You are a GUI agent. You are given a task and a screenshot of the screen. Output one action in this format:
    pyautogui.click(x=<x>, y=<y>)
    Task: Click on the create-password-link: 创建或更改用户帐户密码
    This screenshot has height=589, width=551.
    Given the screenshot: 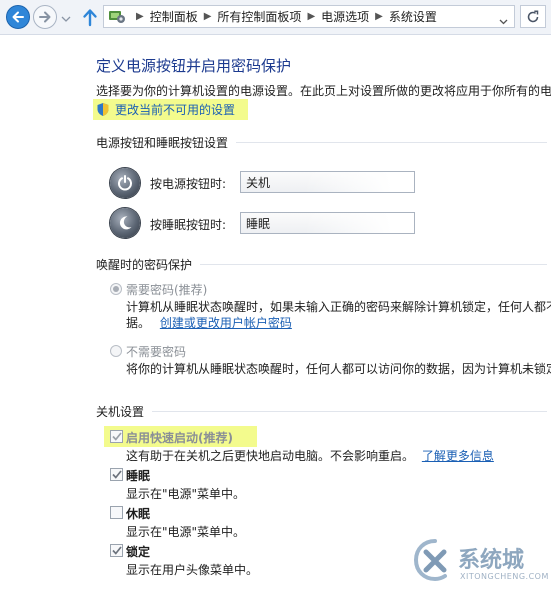 What is the action you would take?
    pyautogui.click(x=226, y=323)
    